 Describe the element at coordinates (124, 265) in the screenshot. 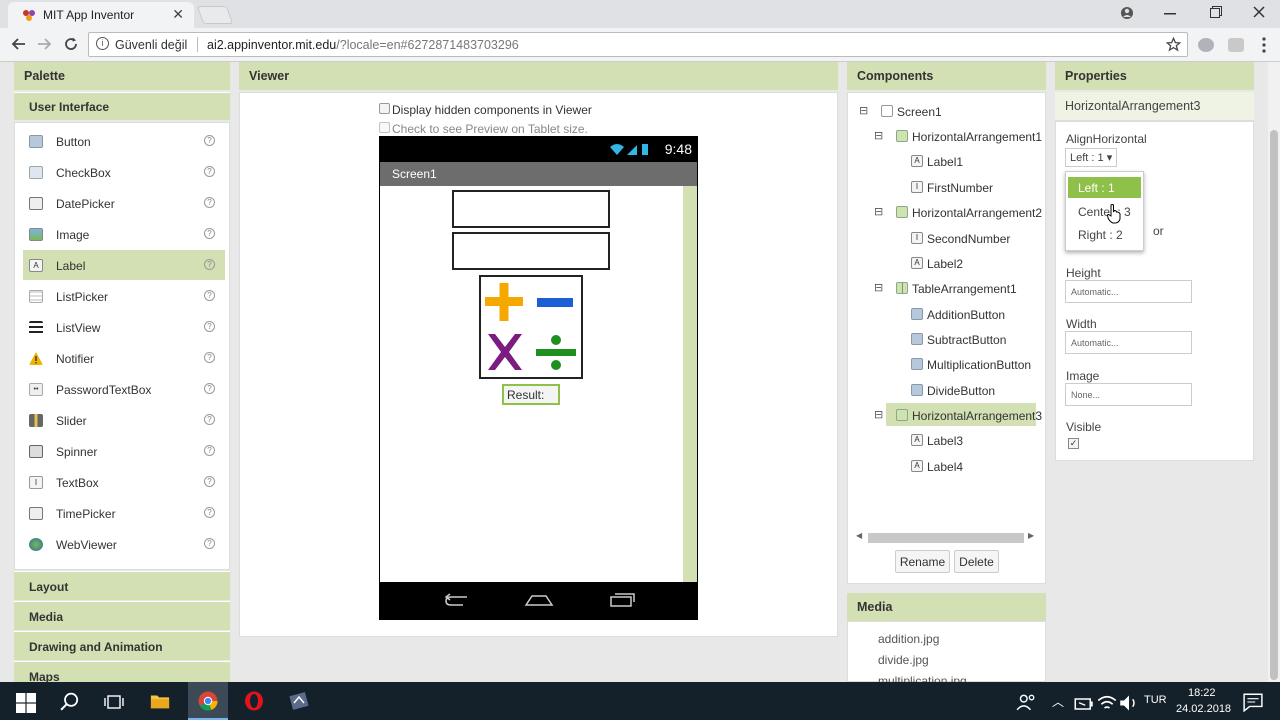

I see `palette-item-label: A Label ?` at that location.